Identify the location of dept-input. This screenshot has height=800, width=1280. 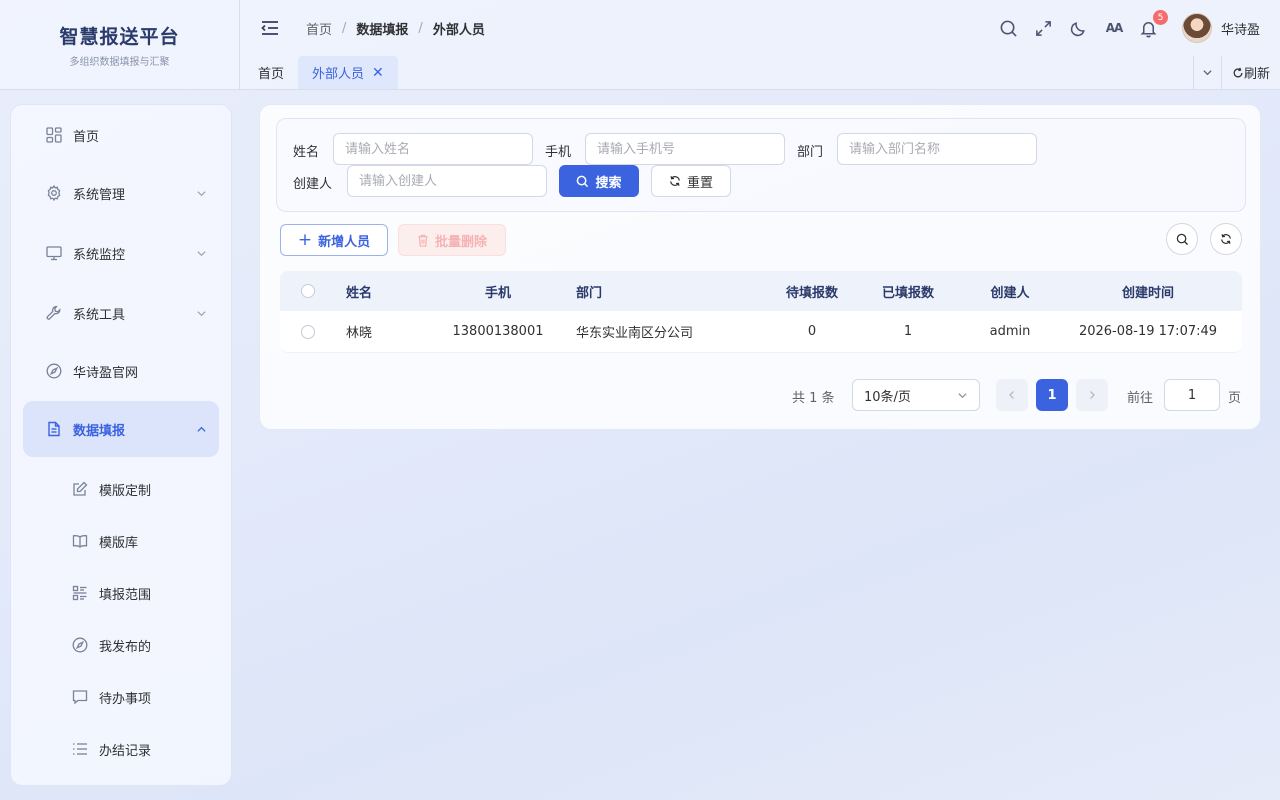
(937, 149).